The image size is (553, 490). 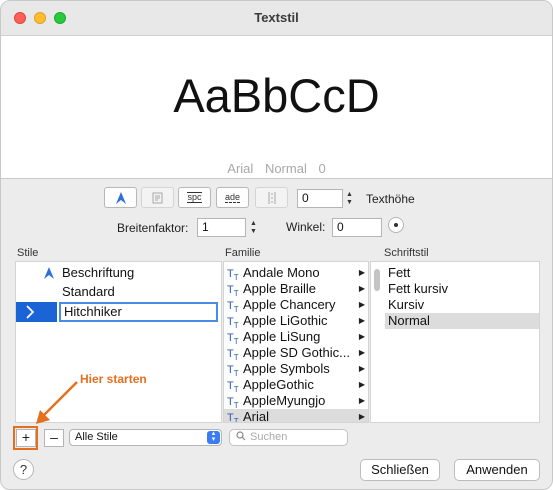 I want to click on fontstyle-header: Schriftstil, so click(x=406, y=253).